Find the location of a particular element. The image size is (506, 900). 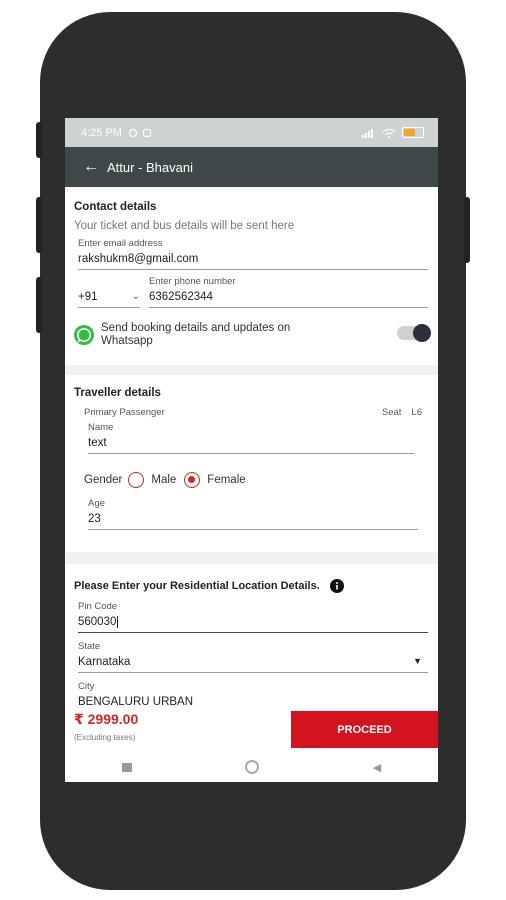

state-select: Karnataka is located at coordinates (104, 662).